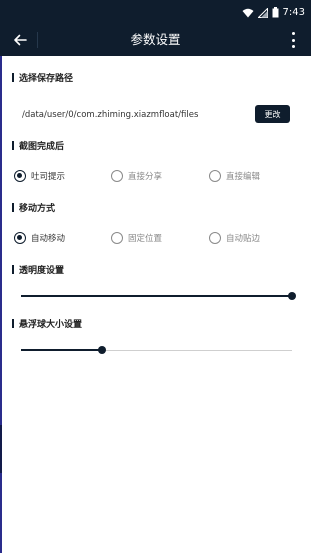 This screenshot has height=553, width=320. I want to click on radio-label: 直接编辑, so click(243, 177).